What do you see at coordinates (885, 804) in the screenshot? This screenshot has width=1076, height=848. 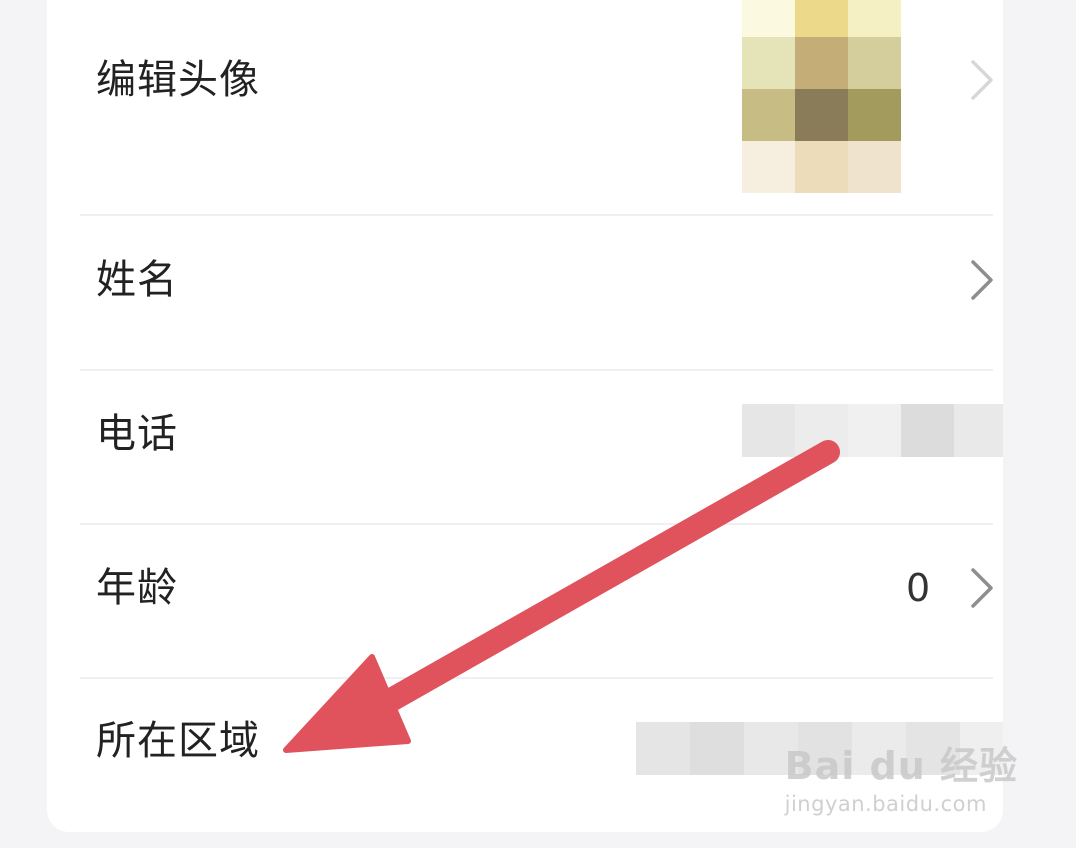 I see `watermark-url: jingyan.baidu.com` at bounding box center [885, 804].